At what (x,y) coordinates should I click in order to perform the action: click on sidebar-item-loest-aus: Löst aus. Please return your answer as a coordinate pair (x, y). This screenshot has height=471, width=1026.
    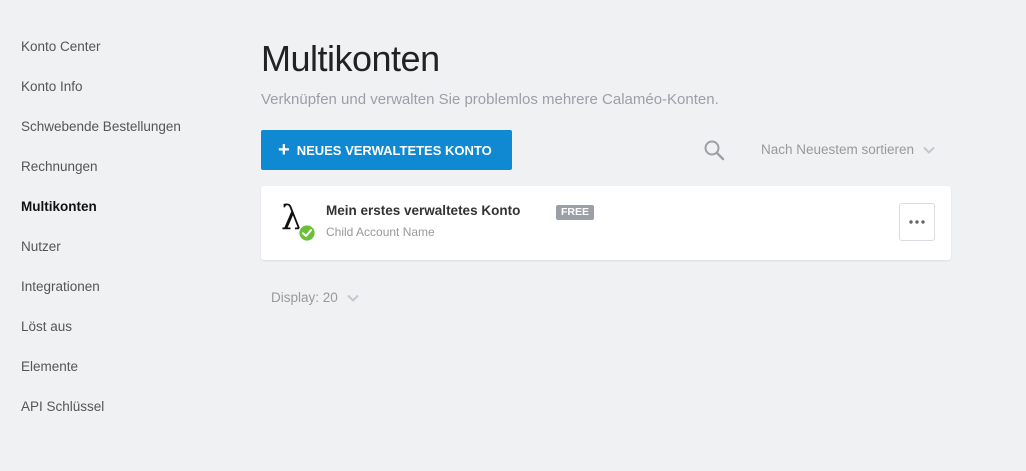
    Looking at the image, I should click on (120, 337).